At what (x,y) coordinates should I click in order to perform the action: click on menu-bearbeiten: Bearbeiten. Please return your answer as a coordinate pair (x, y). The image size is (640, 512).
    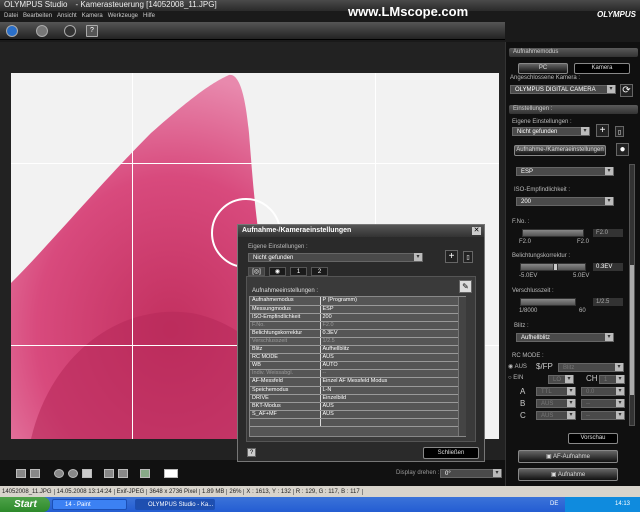
    Looking at the image, I should click on (37, 16).